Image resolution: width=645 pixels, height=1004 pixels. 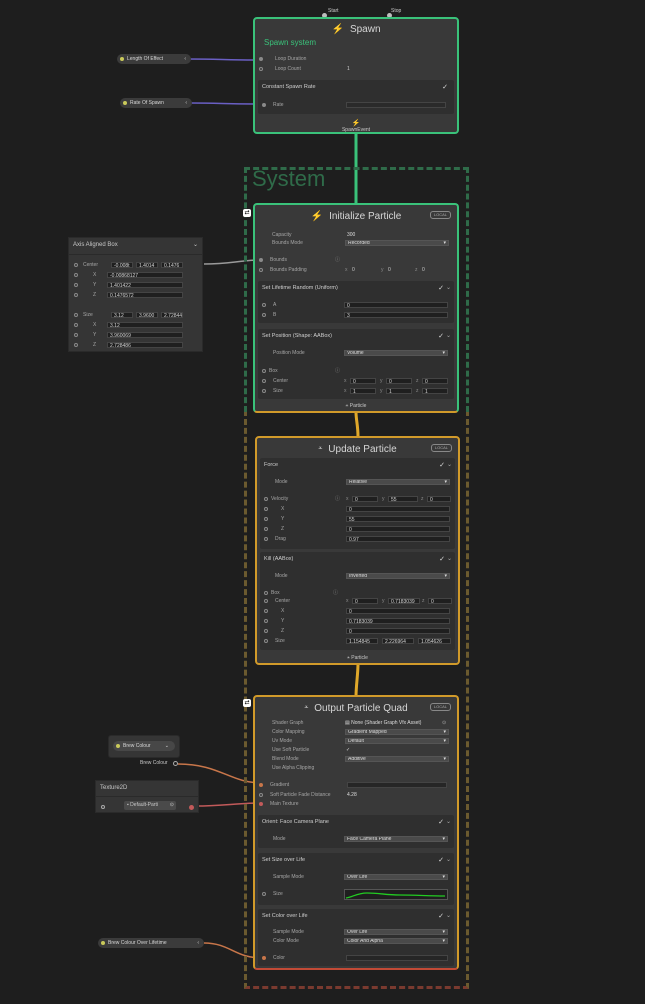 I want to click on aabox-center-y: 1.4014, so click(x=147, y=265).